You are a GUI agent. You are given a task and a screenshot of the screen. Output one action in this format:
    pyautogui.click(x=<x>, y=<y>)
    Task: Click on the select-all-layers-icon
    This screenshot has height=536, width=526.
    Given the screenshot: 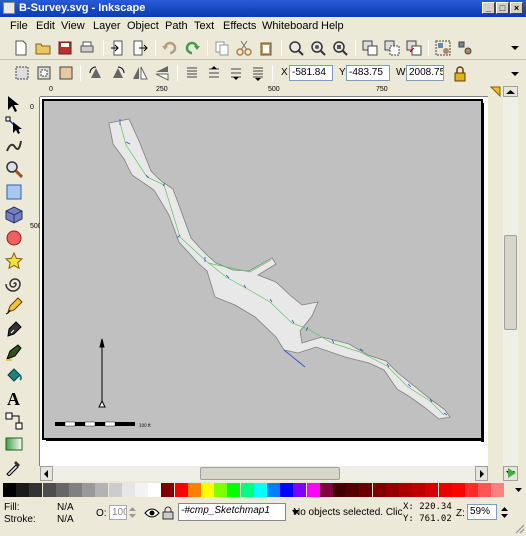 What is the action you would take?
    pyautogui.click(x=44, y=73)
    